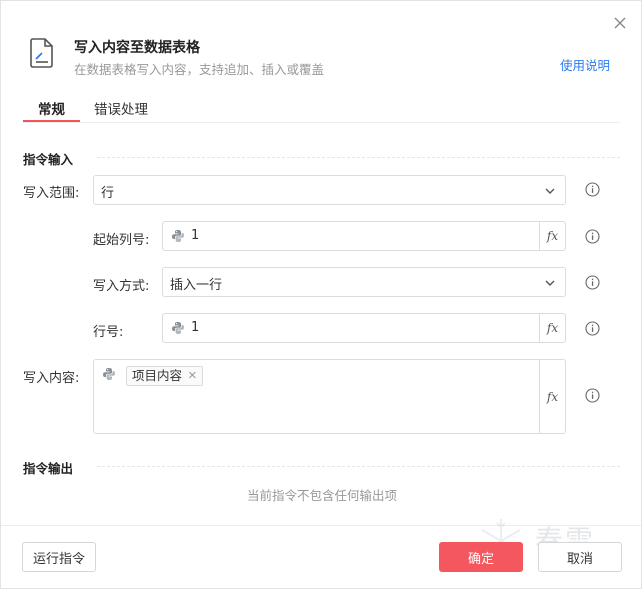  Describe the element at coordinates (199, 69) in the screenshot. I see `dialog-subtitle: 在数据表格写入内容，支持追加、插入或覆盖` at that location.